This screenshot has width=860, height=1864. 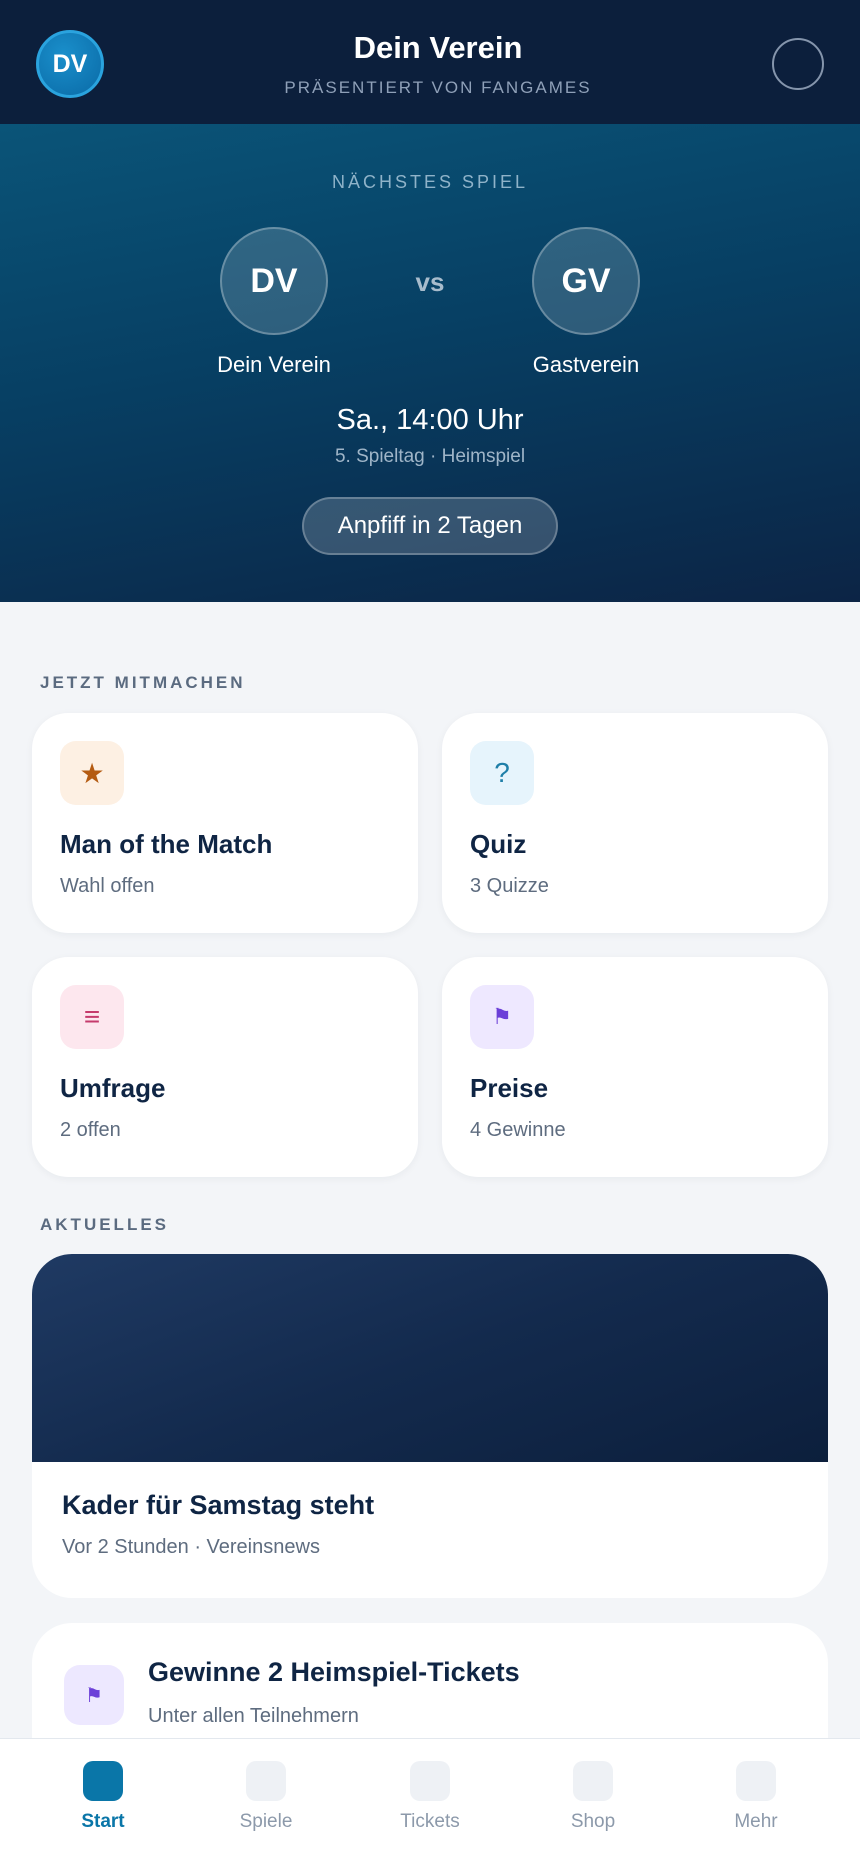 I want to click on nav-item-tickets: Tickets, so click(x=430, y=1797).